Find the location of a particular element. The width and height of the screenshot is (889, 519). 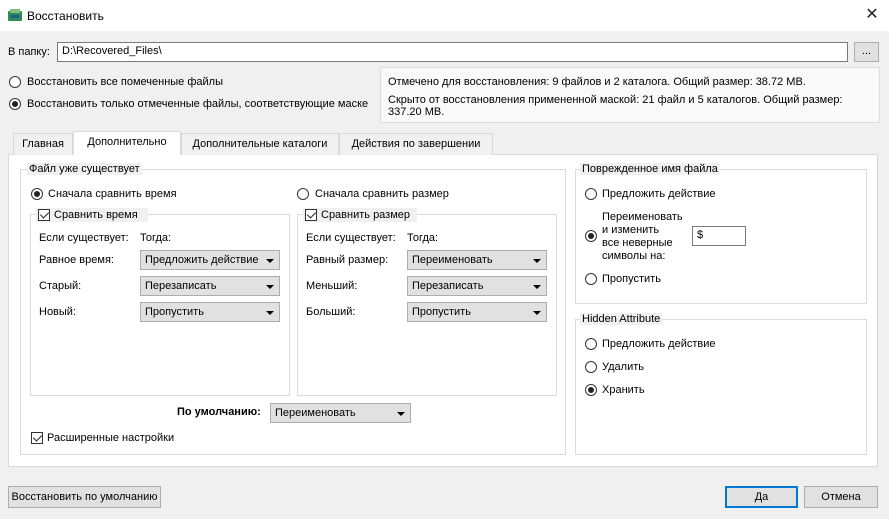

default-label: По умолчанию: is located at coordinates (219, 412).